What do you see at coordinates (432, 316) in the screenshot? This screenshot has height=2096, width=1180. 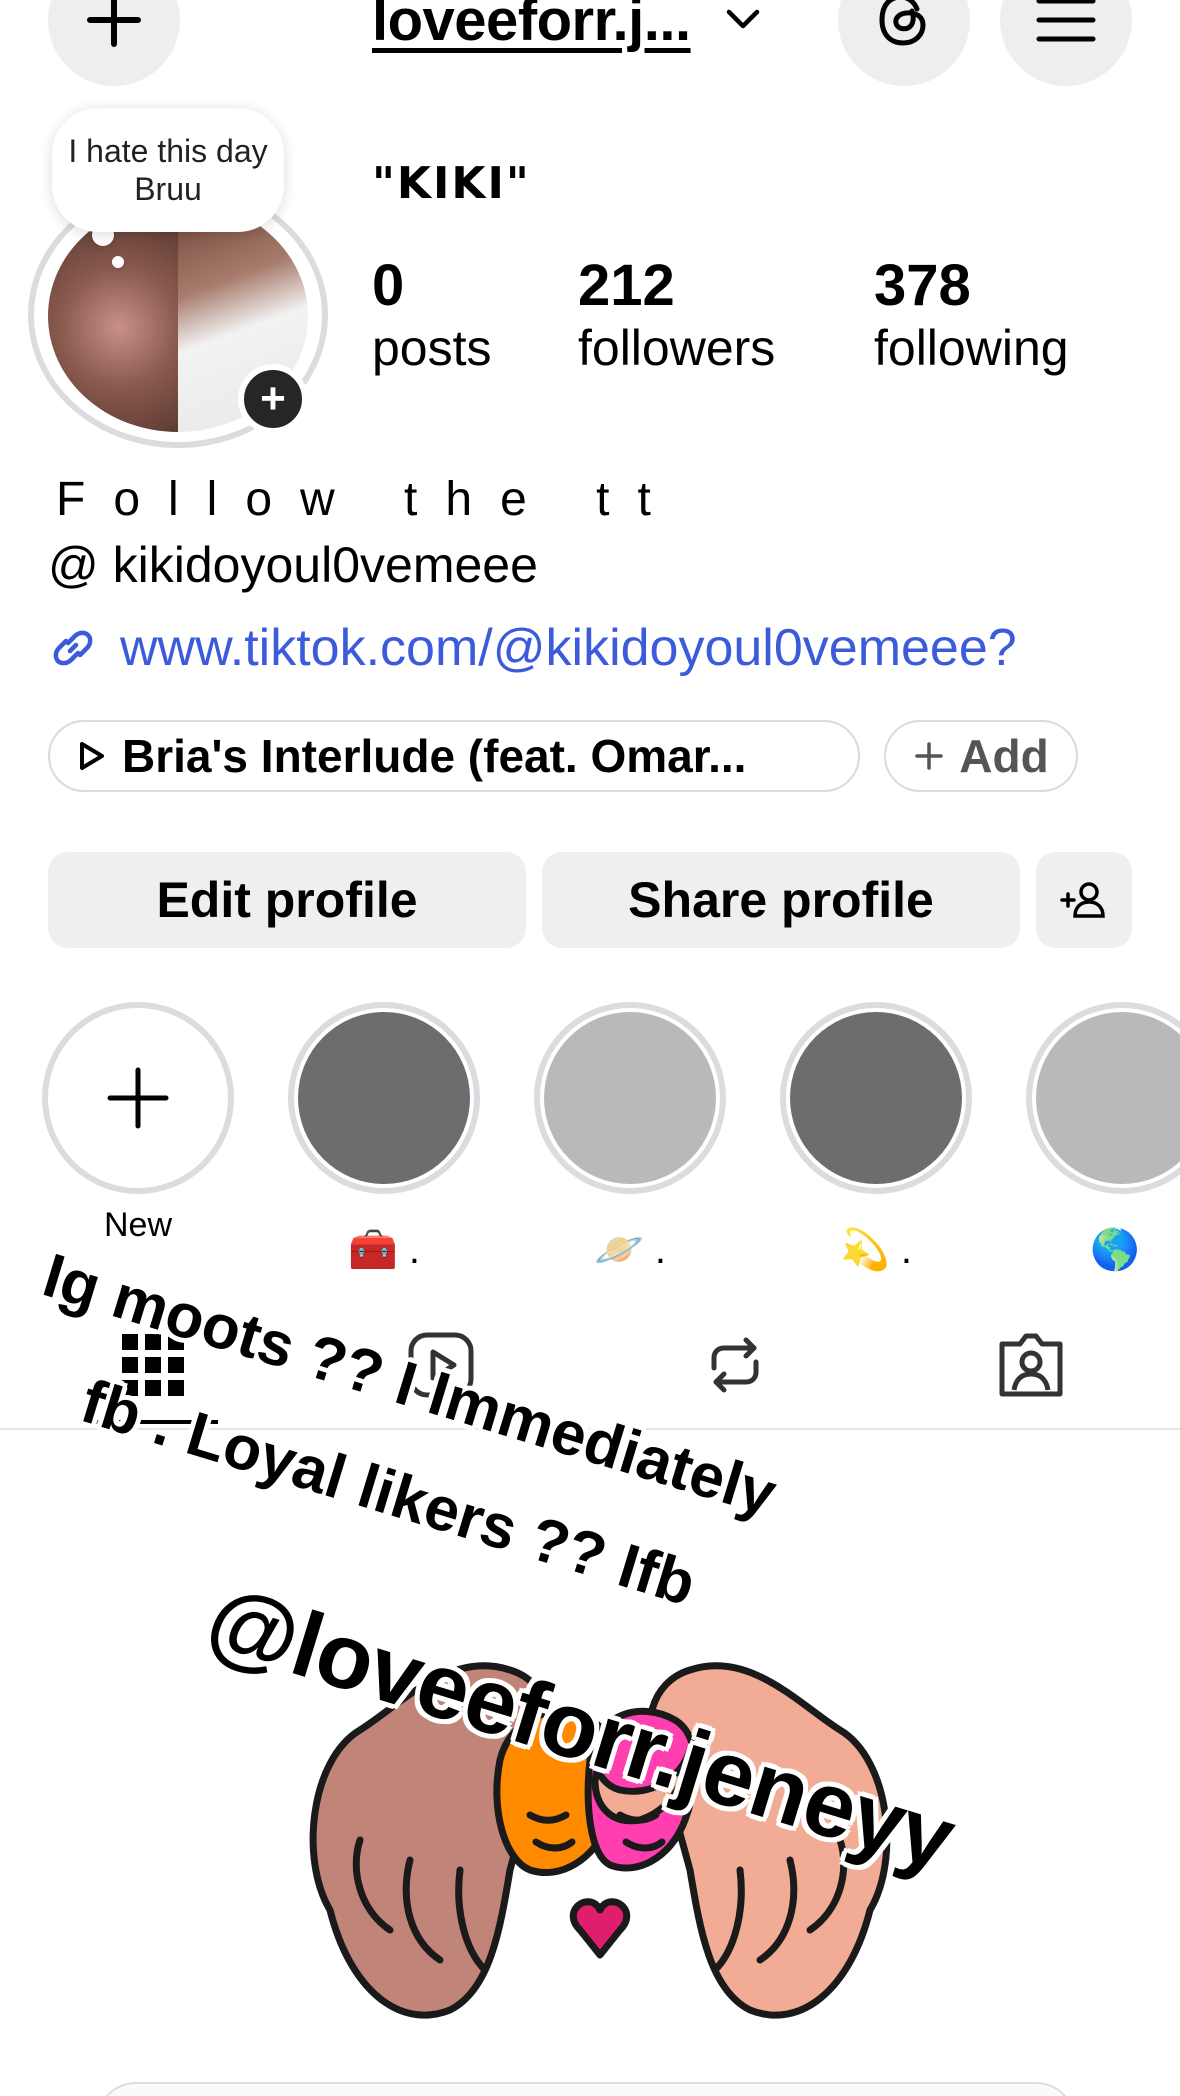 I see `posts-stat: 0 posts` at bounding box center [432, 316].